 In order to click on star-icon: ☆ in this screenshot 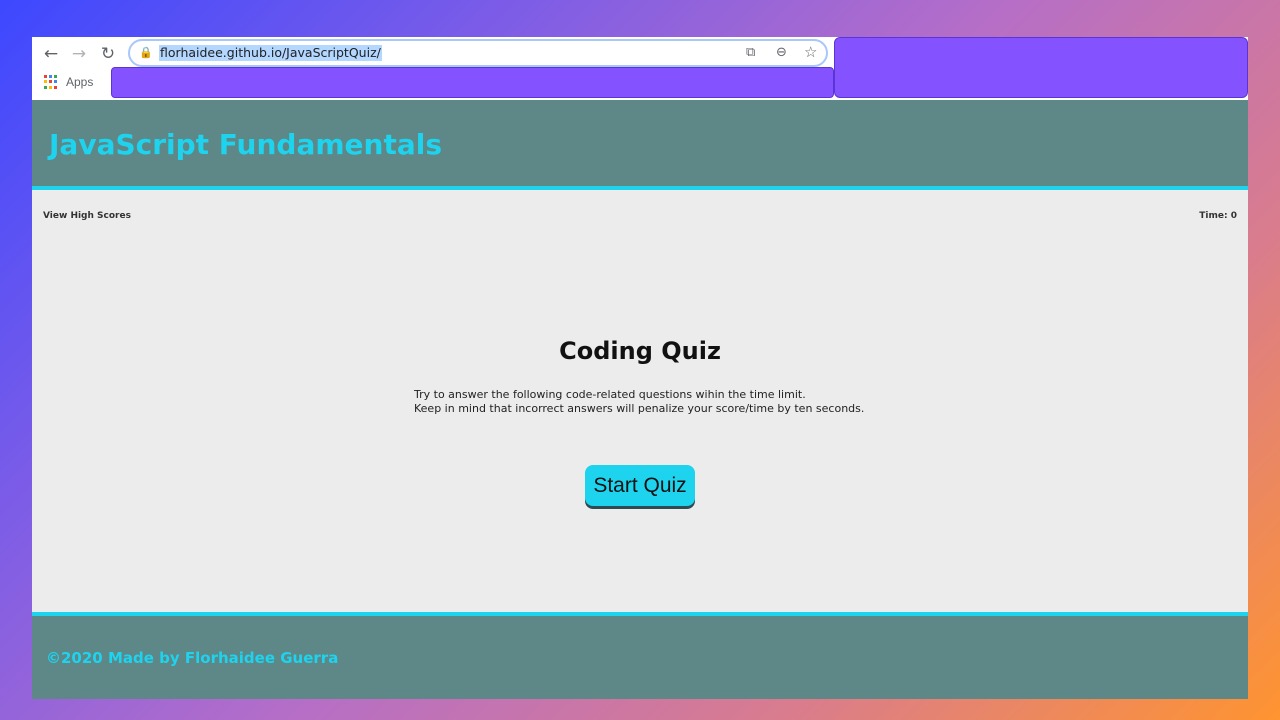, I will do `click(810, 52)`.